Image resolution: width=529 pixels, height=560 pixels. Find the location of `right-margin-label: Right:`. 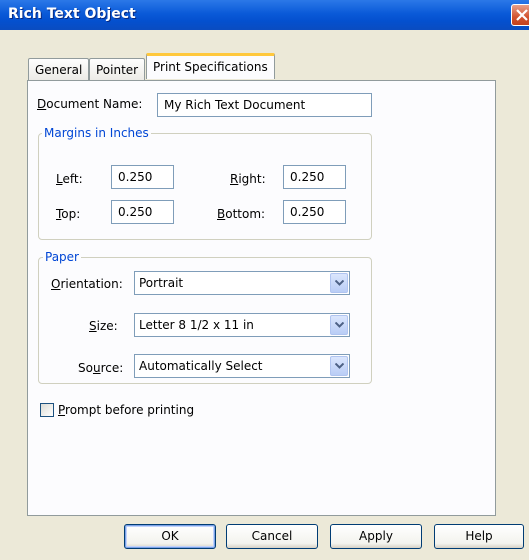

right-margin-label: Right: is located at coordinates (248, 179).